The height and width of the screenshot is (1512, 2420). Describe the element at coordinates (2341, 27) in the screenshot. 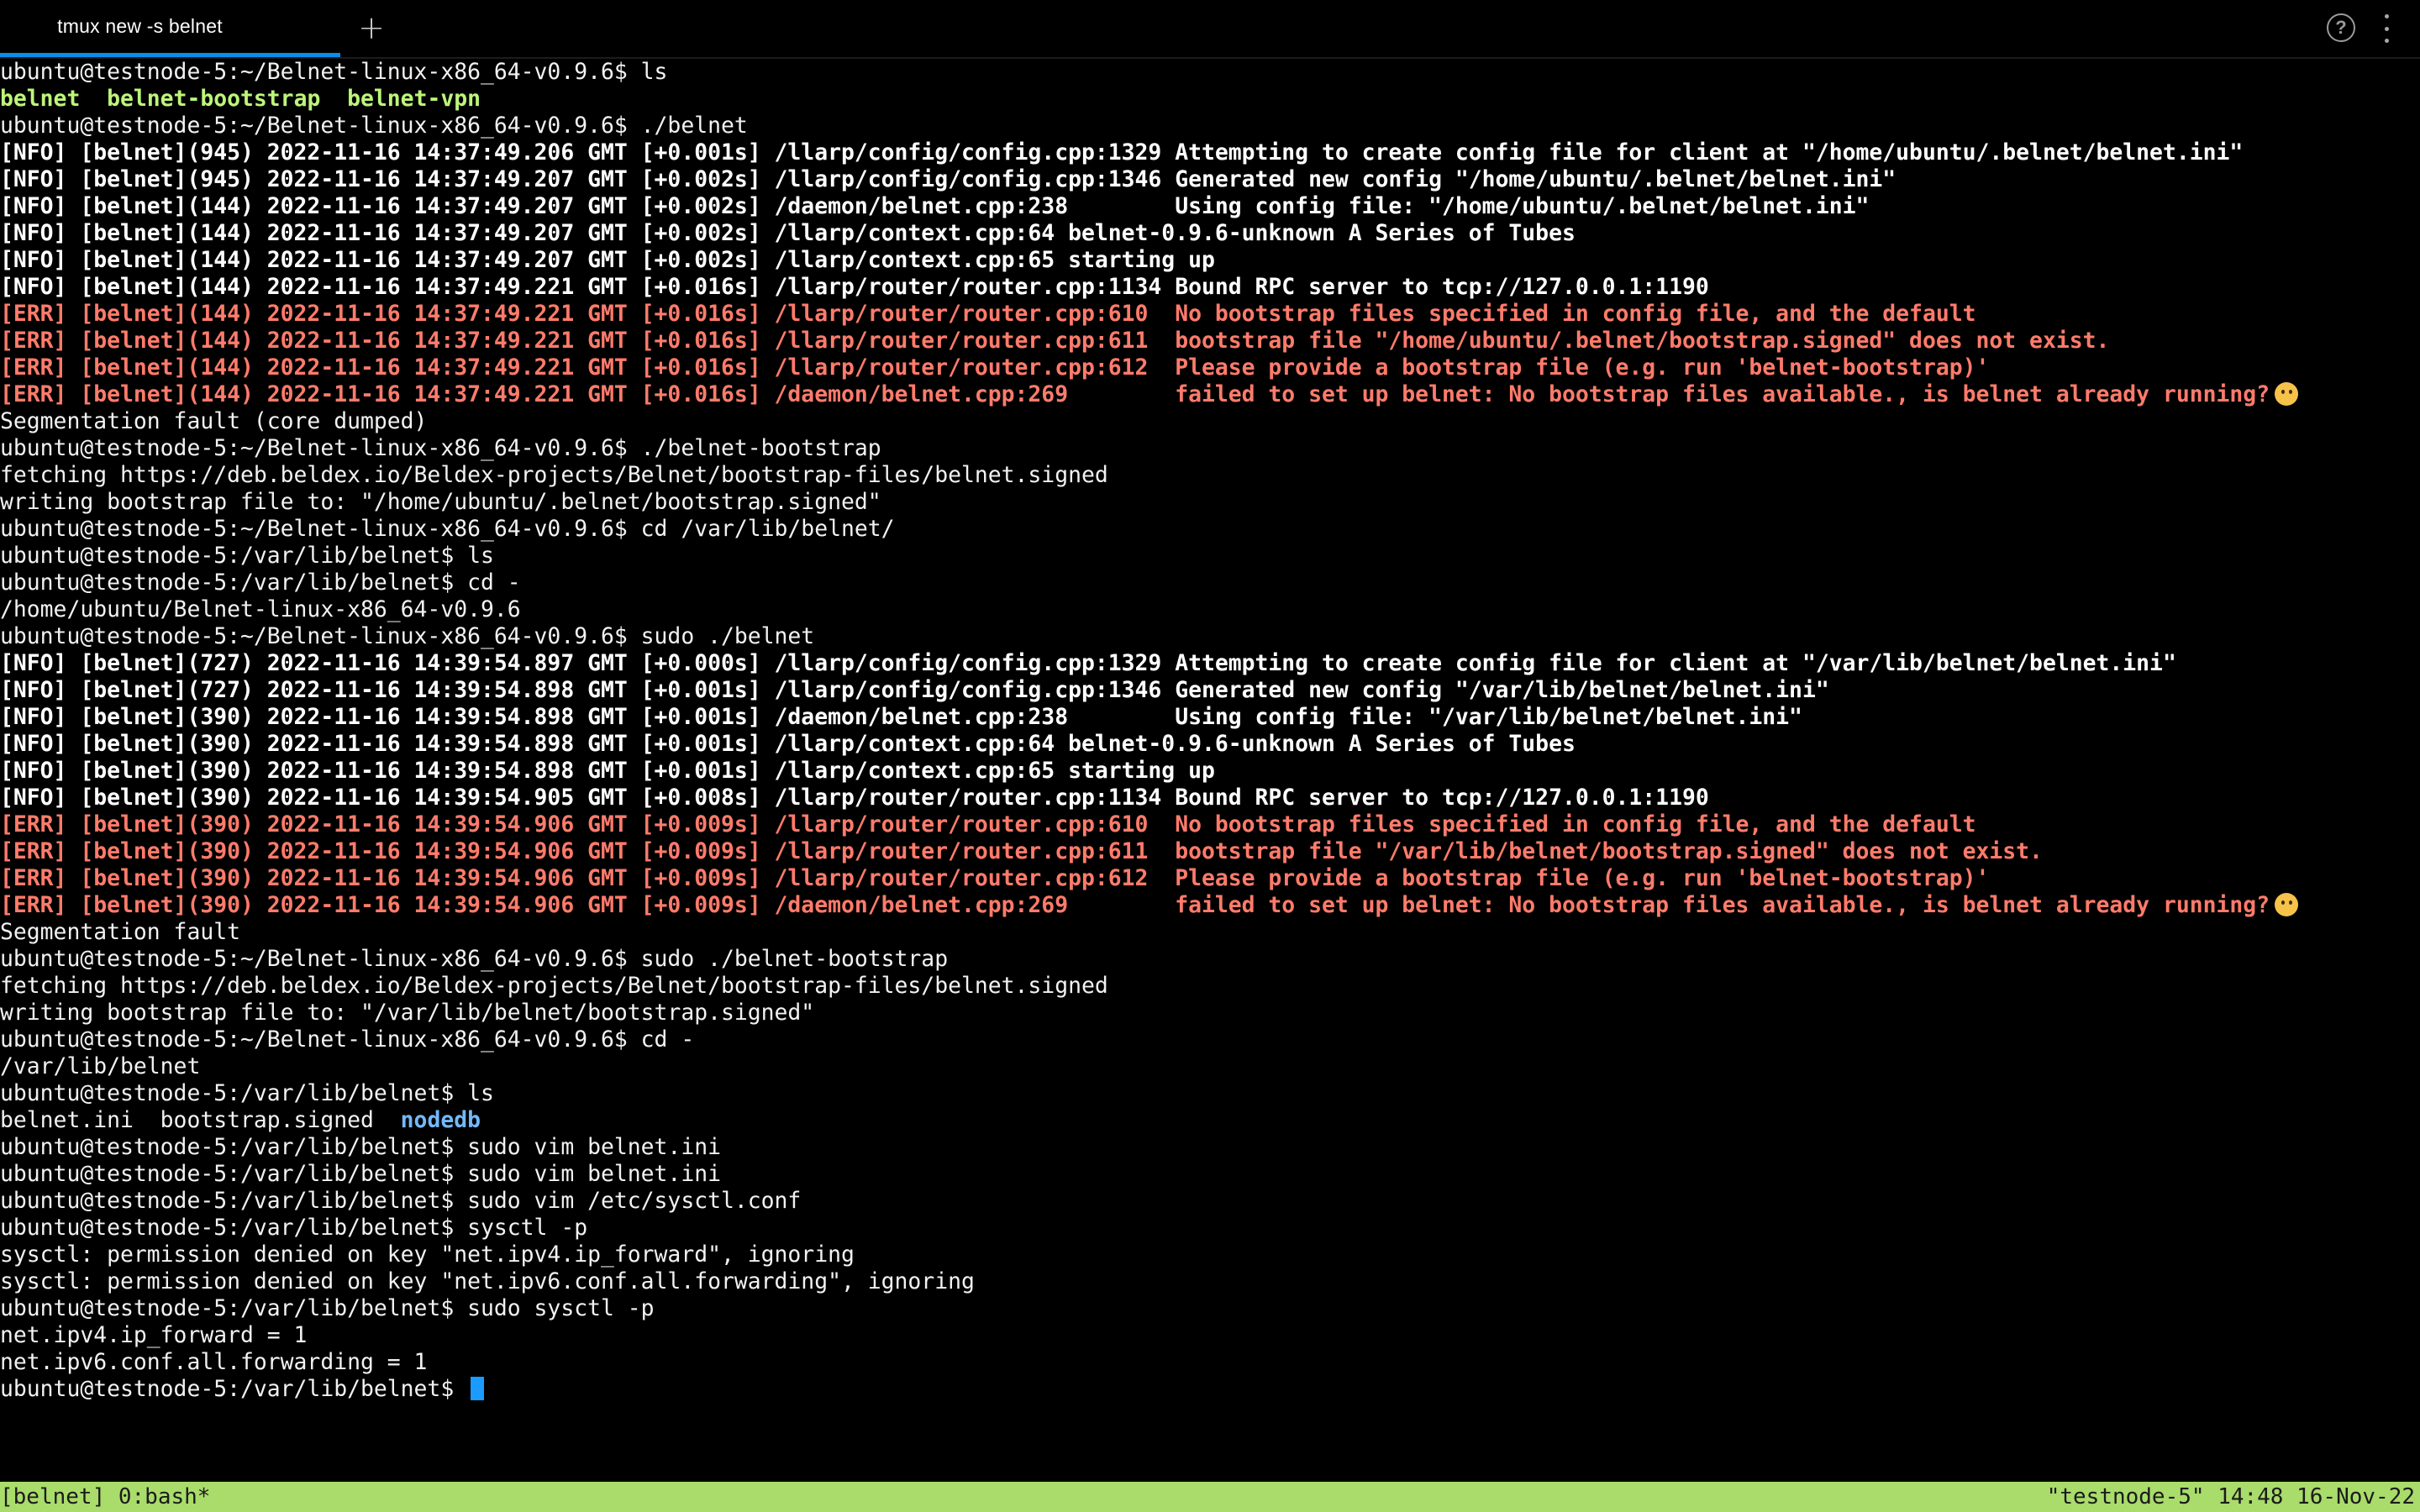

I see `help-icon: ?` at that location.